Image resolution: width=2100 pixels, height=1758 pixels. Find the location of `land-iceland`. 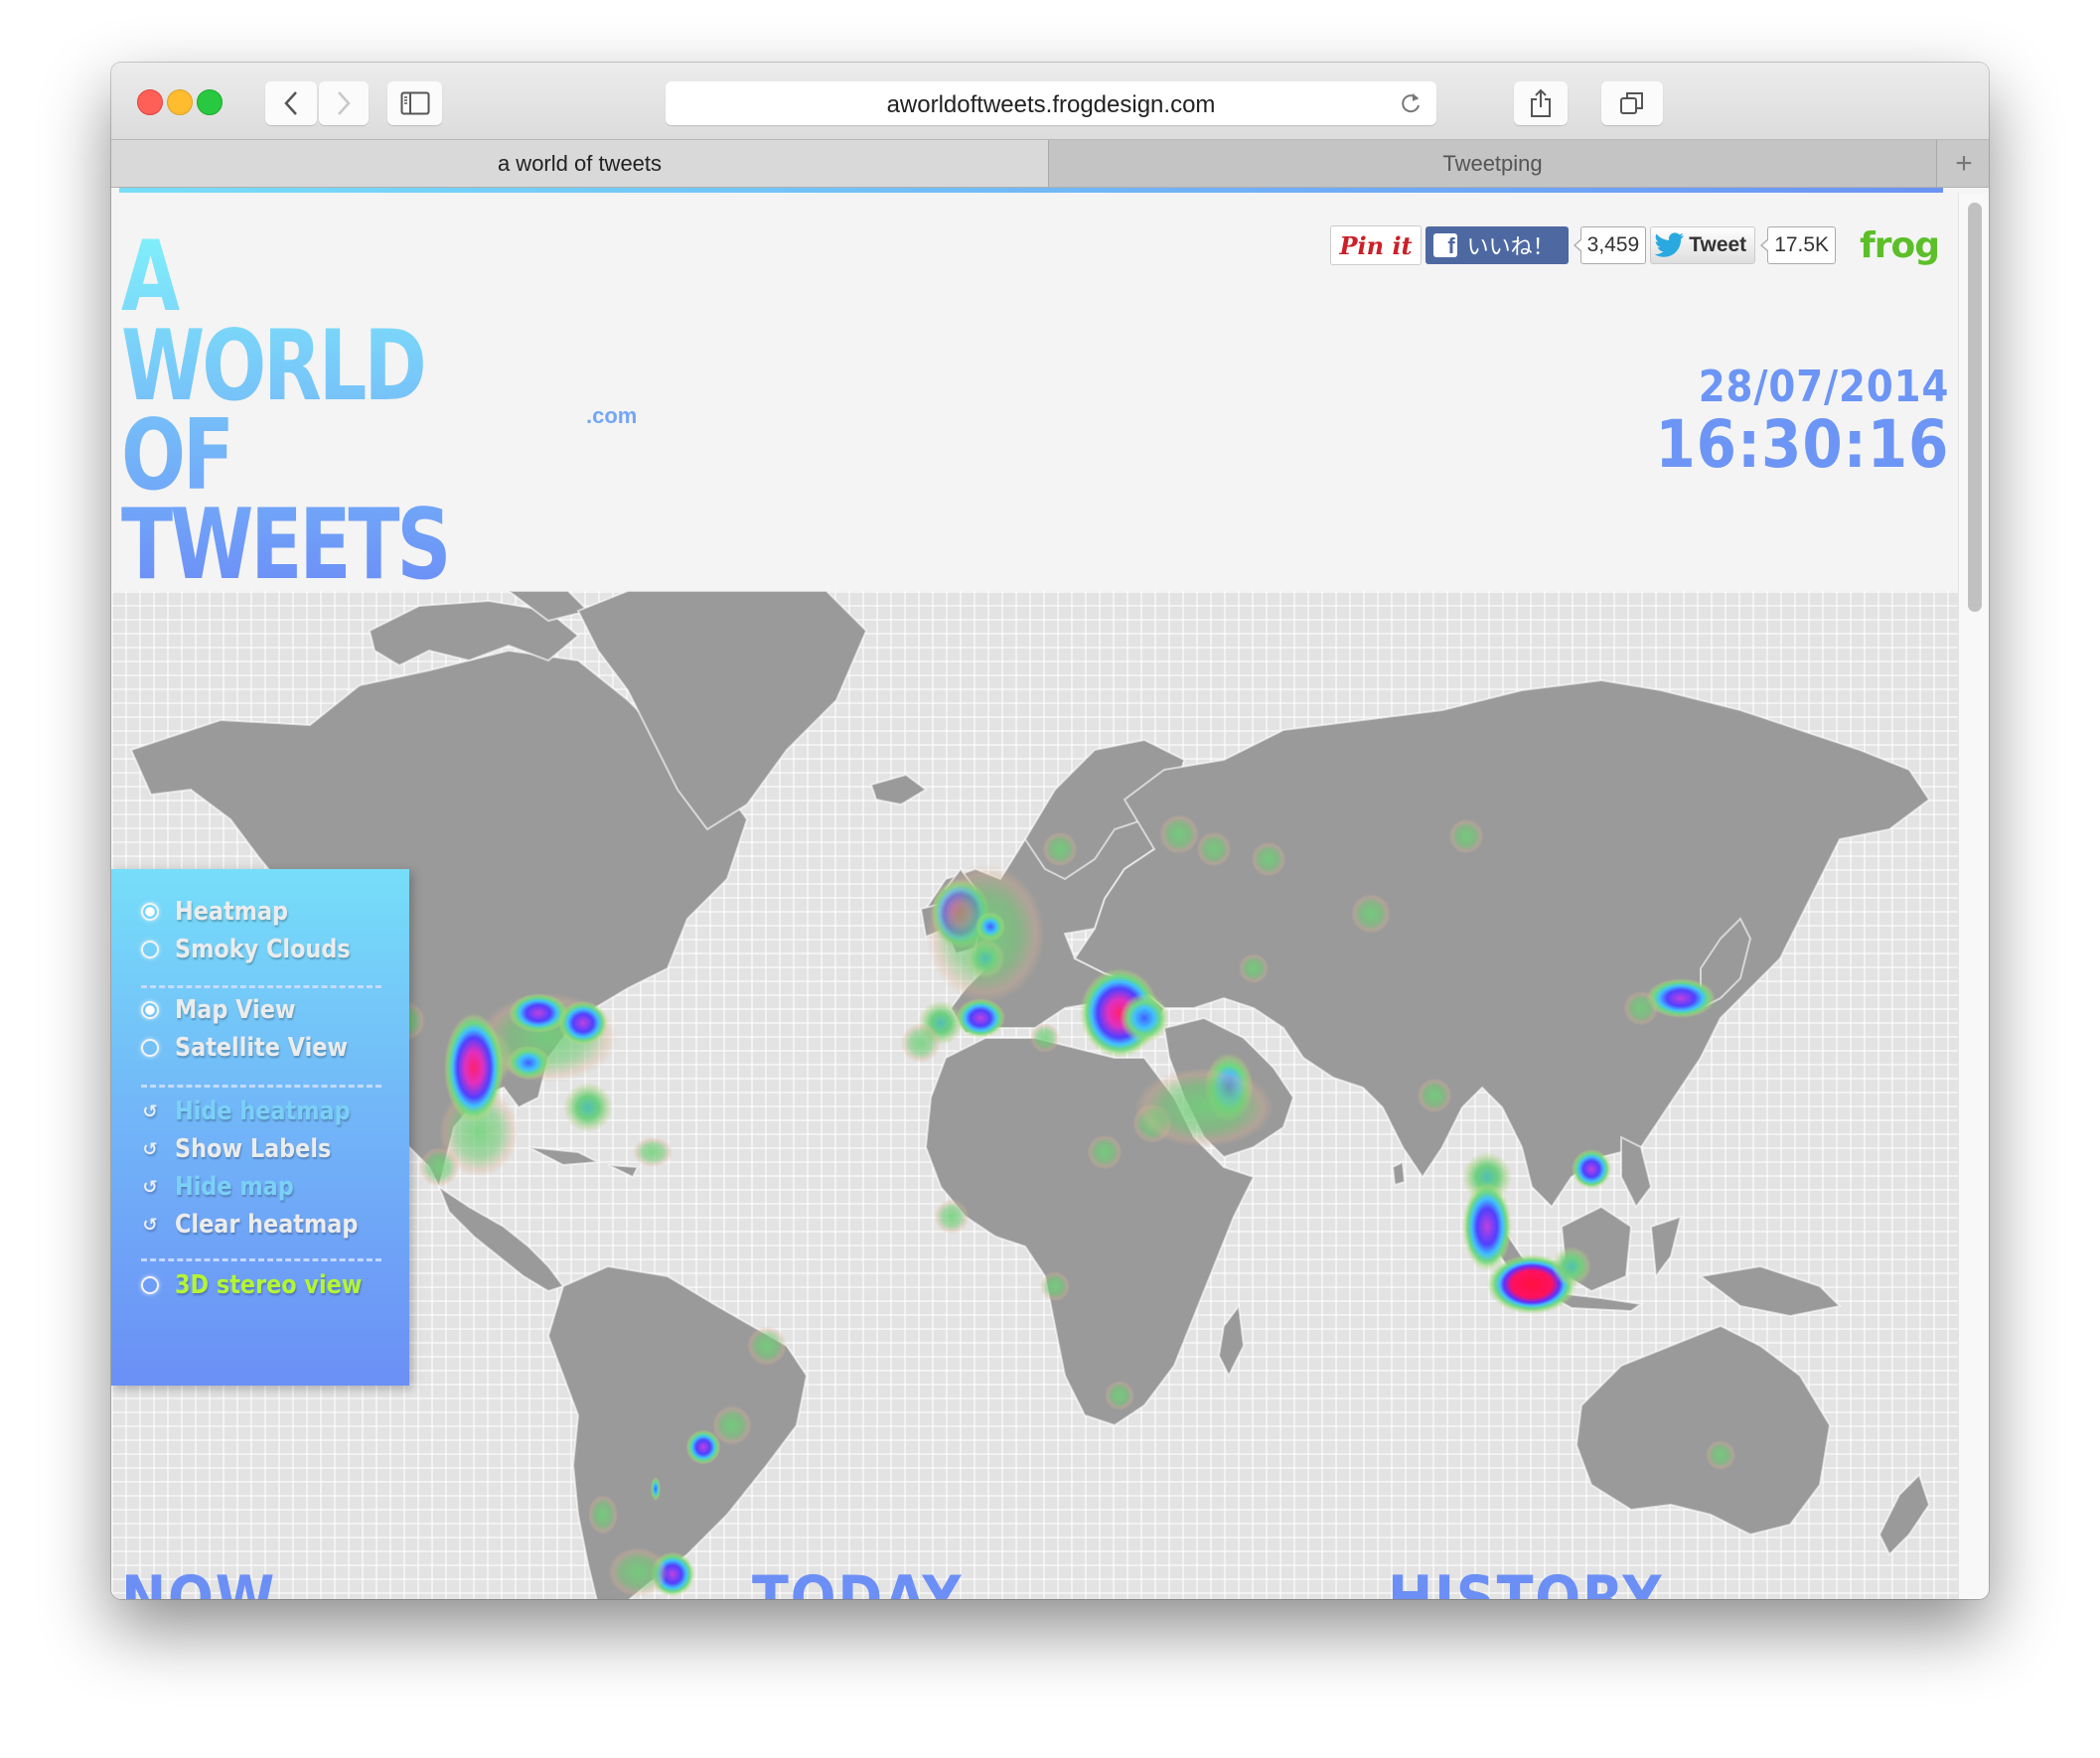

land-iceland is located at coordinates (898, 789).